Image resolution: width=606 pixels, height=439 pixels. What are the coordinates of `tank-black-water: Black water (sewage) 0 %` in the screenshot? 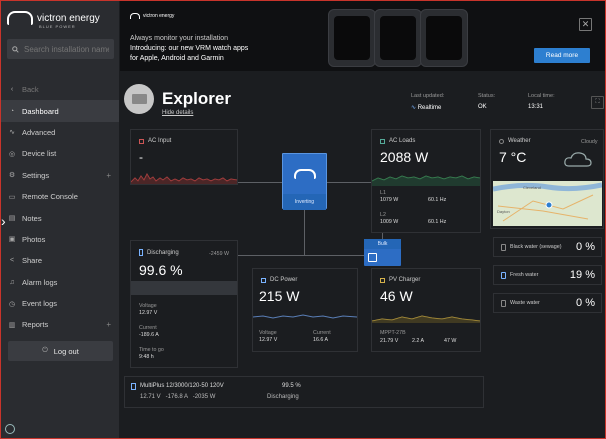 It's located at (547, 247).